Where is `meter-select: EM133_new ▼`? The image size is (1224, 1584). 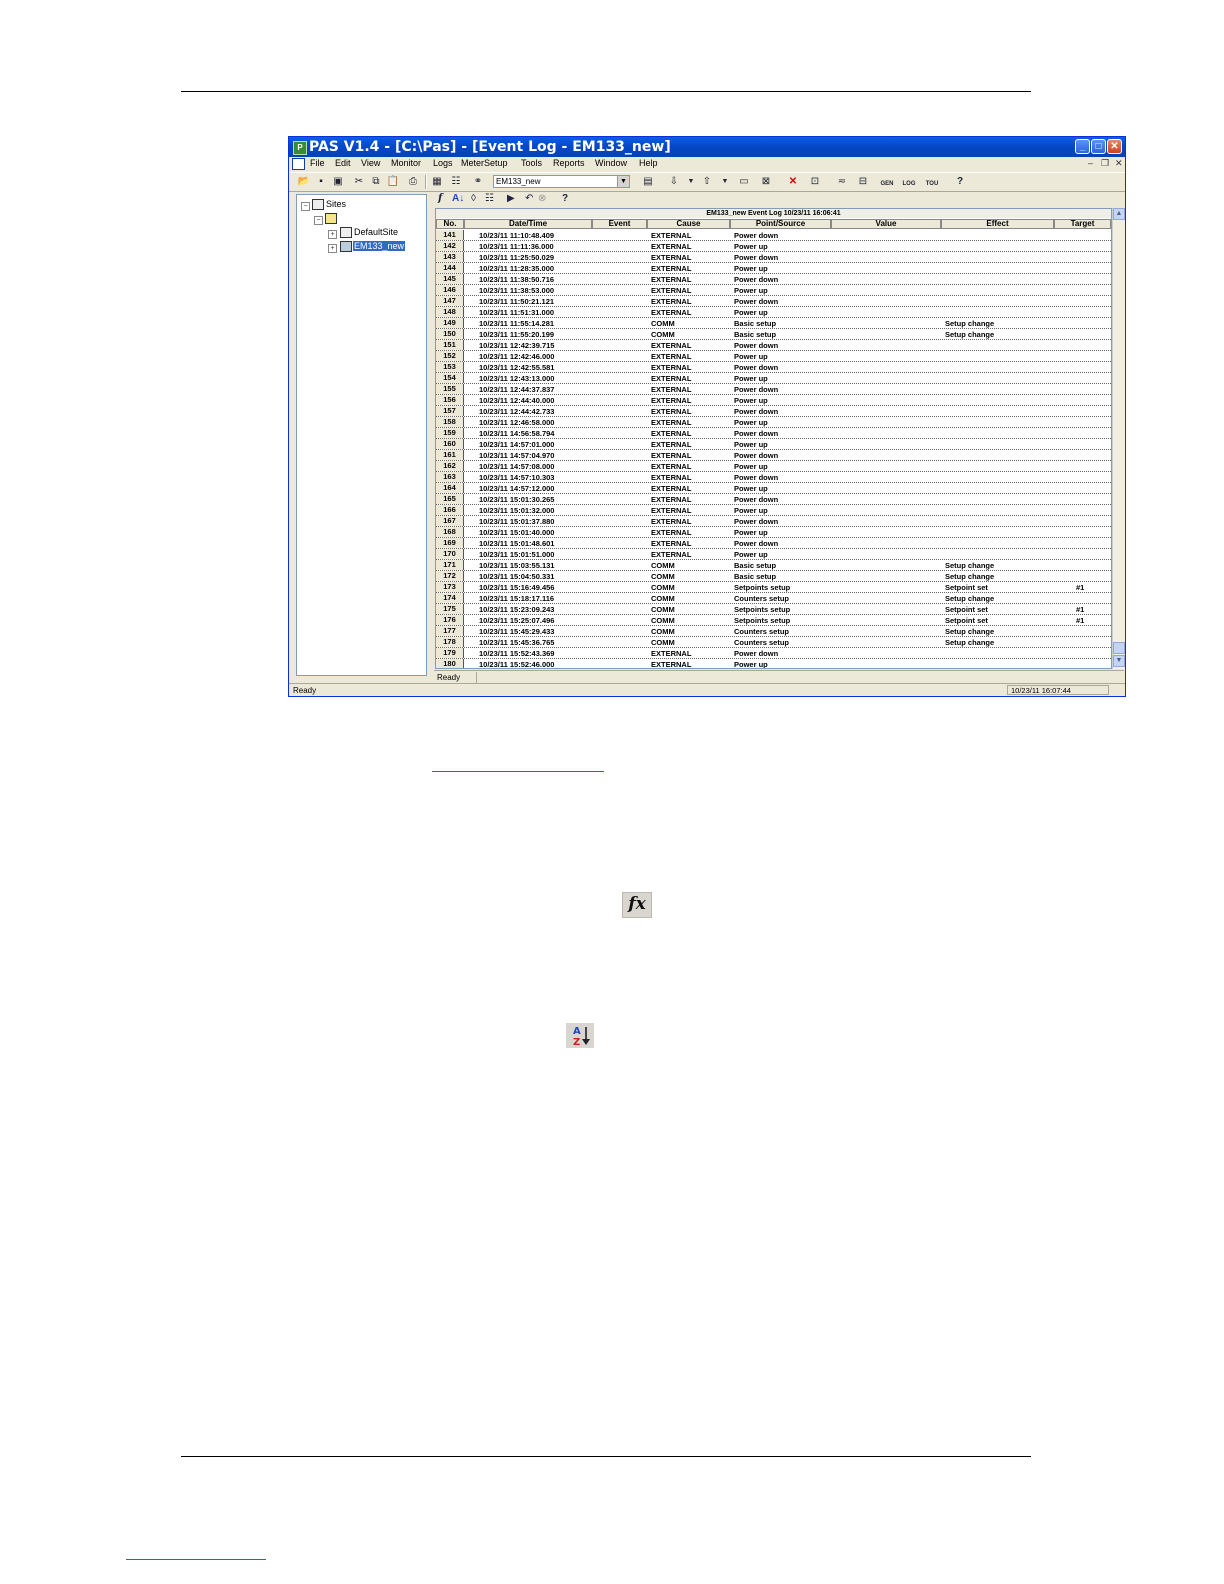 meter-select: EM133_new ▼ is located at coordinates (561, 181).